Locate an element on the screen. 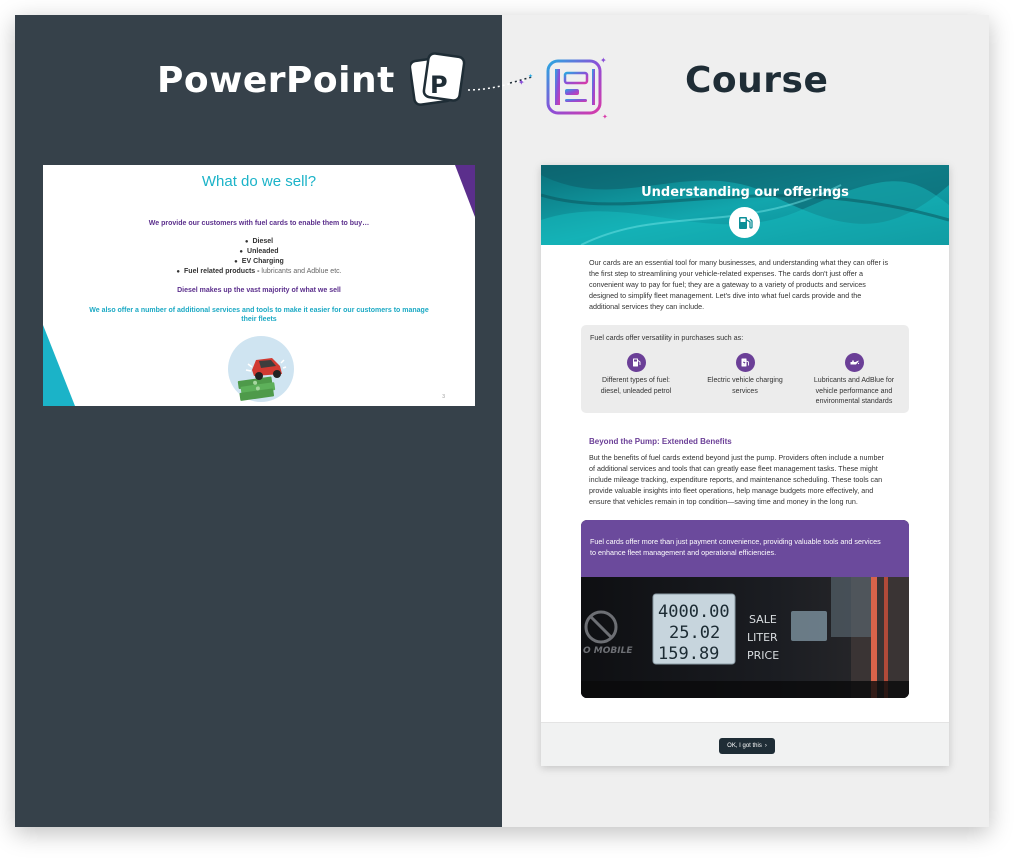 This screenshot has width=1024, height=862. slide-page-number: 3 is located at coordinates (443, 397).